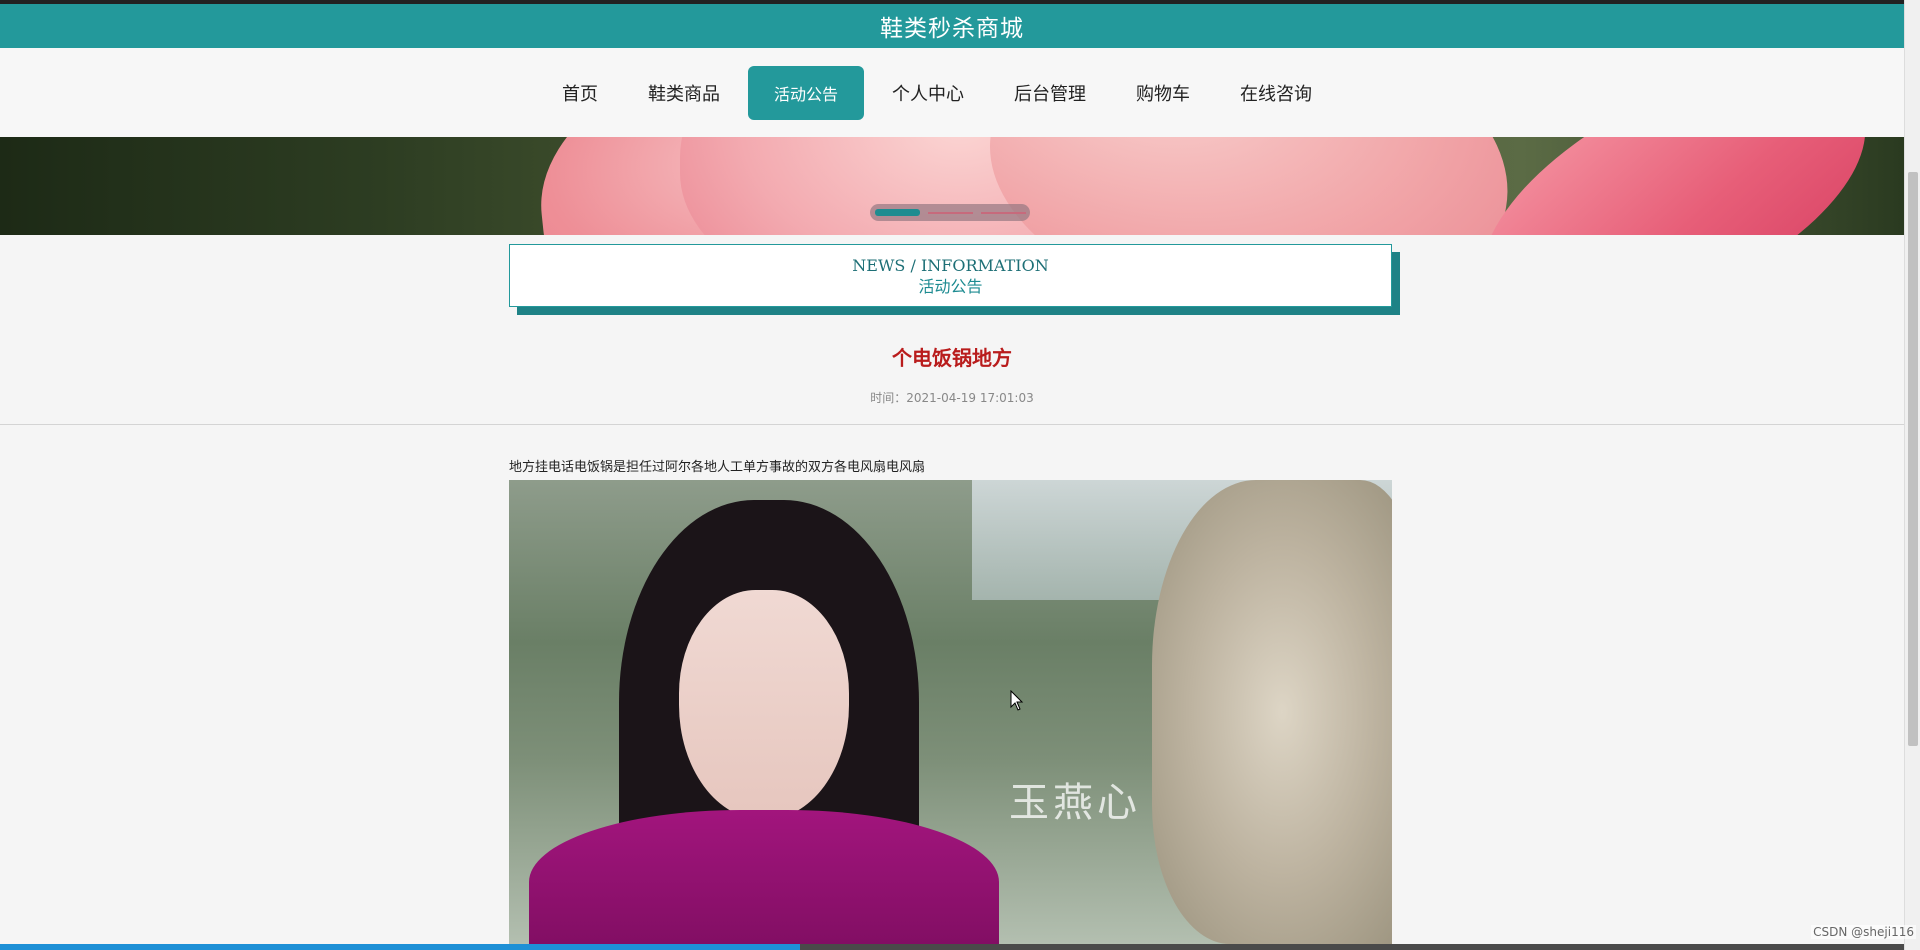 The image size is (1920, 950). I want to click on nav-item-online-consult: 在线咨询, so click(1276, 93).